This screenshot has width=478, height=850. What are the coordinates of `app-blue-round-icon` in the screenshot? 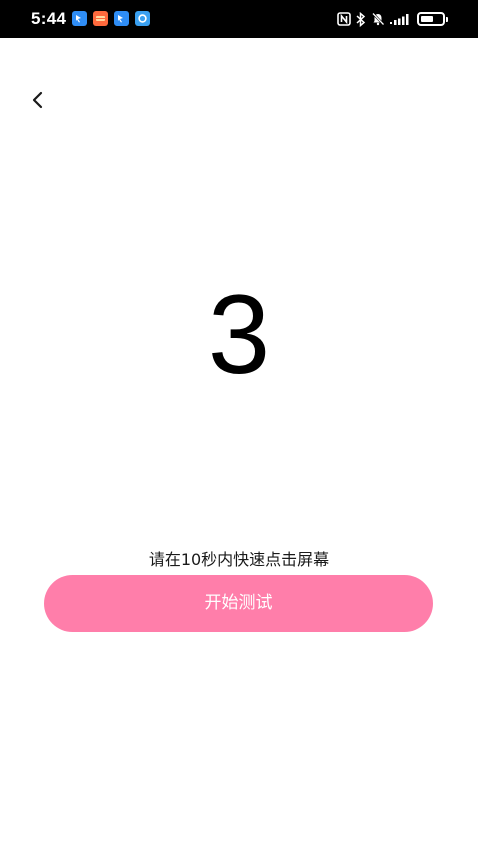 It's located at (142, 18).